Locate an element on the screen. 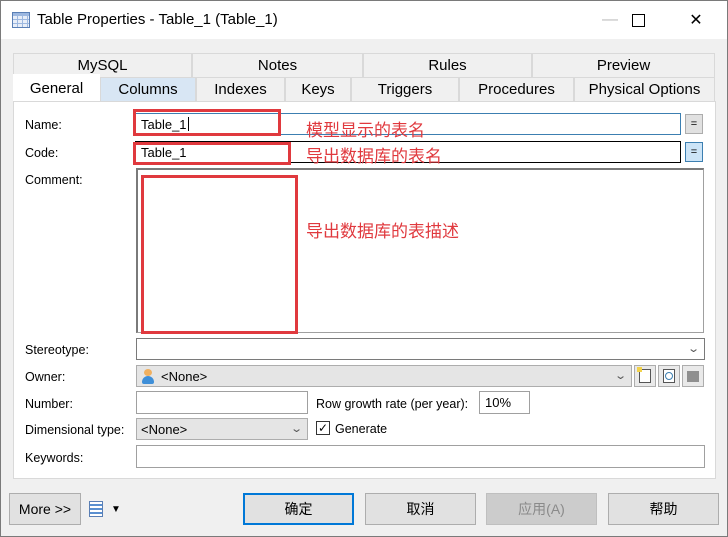 This screenshot has height=537, width=728. maximize-icon is located at coordinates (638, 20).